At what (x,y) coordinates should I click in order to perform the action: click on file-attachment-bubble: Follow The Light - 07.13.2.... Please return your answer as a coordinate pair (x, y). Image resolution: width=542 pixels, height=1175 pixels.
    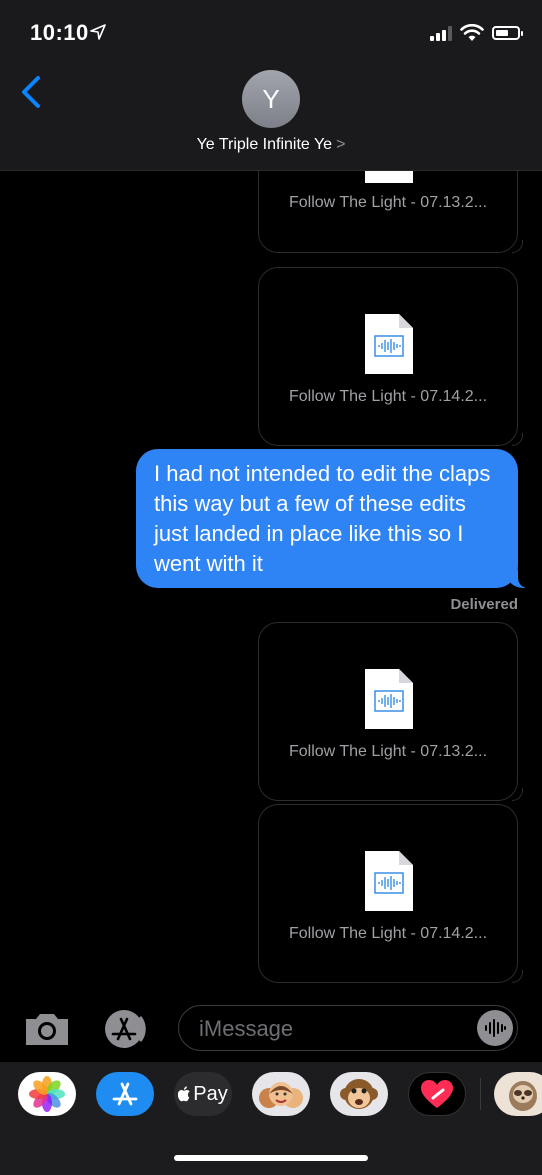
    Looking at the image, I should click on (390, 711).